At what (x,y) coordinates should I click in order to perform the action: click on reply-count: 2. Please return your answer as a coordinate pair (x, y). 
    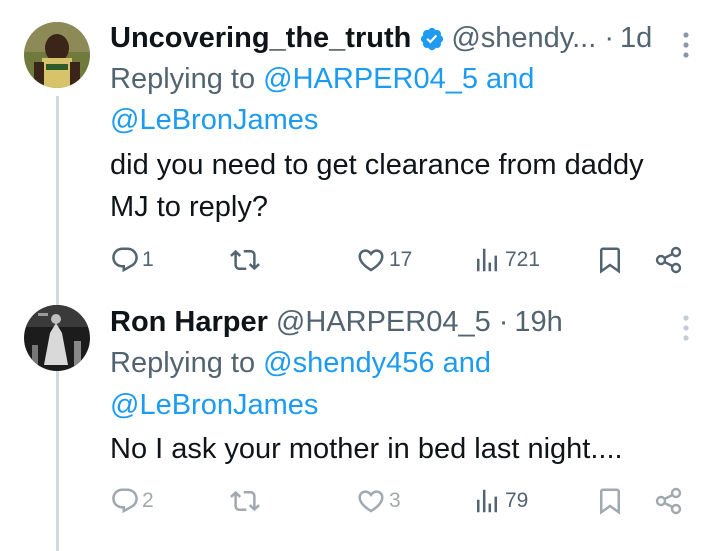
    Looking at the image, I should click on (148, 500).